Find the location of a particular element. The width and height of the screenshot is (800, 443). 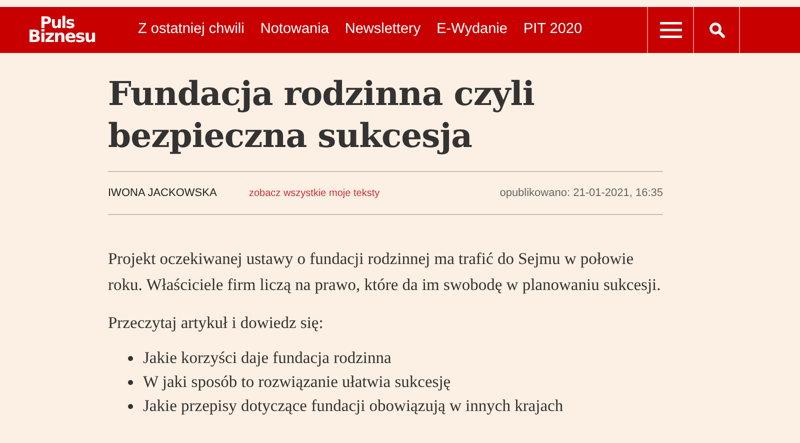

article-lead: Projekt oczekiwanej ustawy o fundacji rodzinnej ma trafić do Sejmu w połowie roku. Właściciele firm liczą na prawo, które da im swobodę w planowaniu sukcesji. is located at coordinates (385, 272).